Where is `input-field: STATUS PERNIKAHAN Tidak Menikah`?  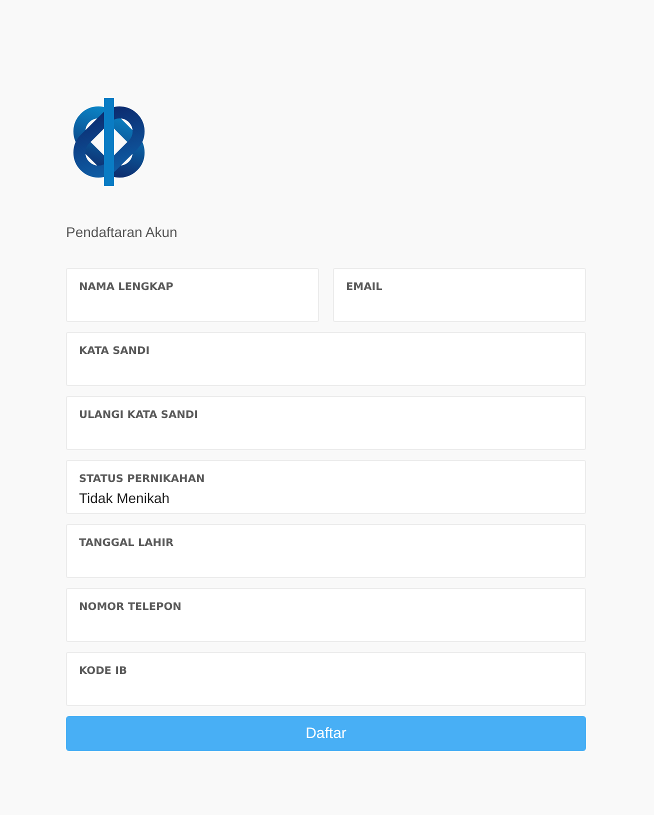 input-field: STATUS PERNIKAHAN Tidak Menikah is located at coordinates (326, 487).